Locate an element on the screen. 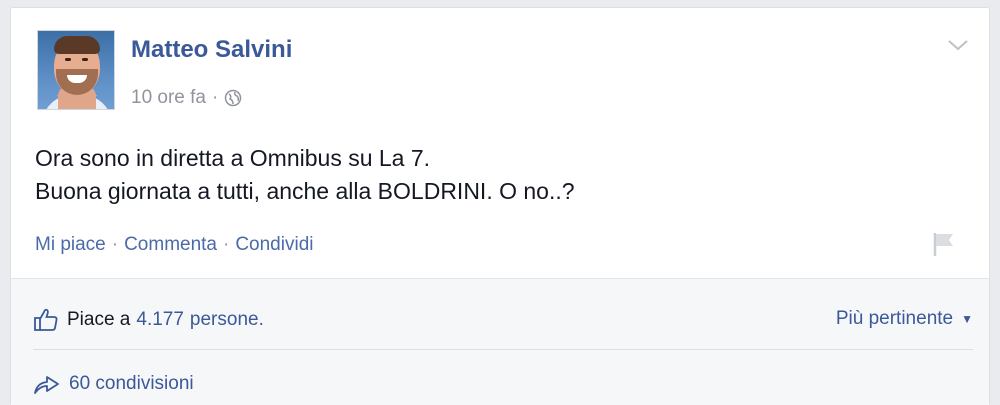 The width and height of the screenshot is (1000, 405). post-actions: Mi piace · Commenta · Condividi is located at coordinates (174, 245).